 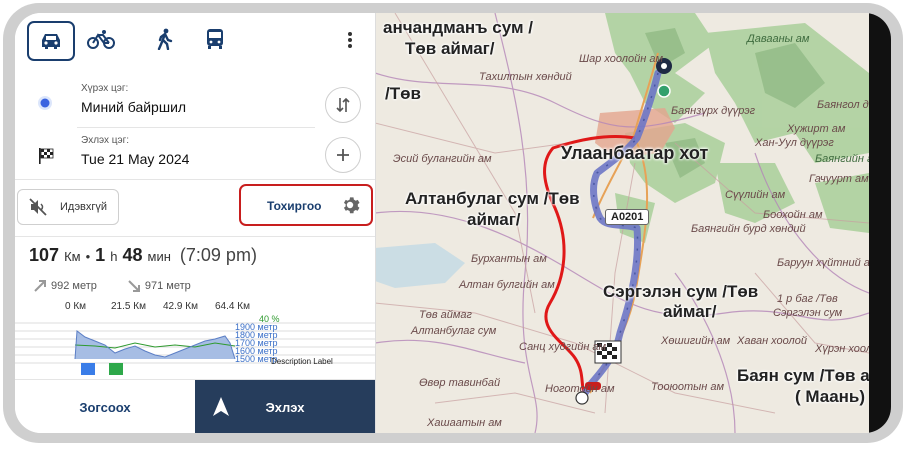 What do you see at coordinates (72, 256) in the screenshot?
I see `distance-unit: Км` at bounding box center [72, 256].